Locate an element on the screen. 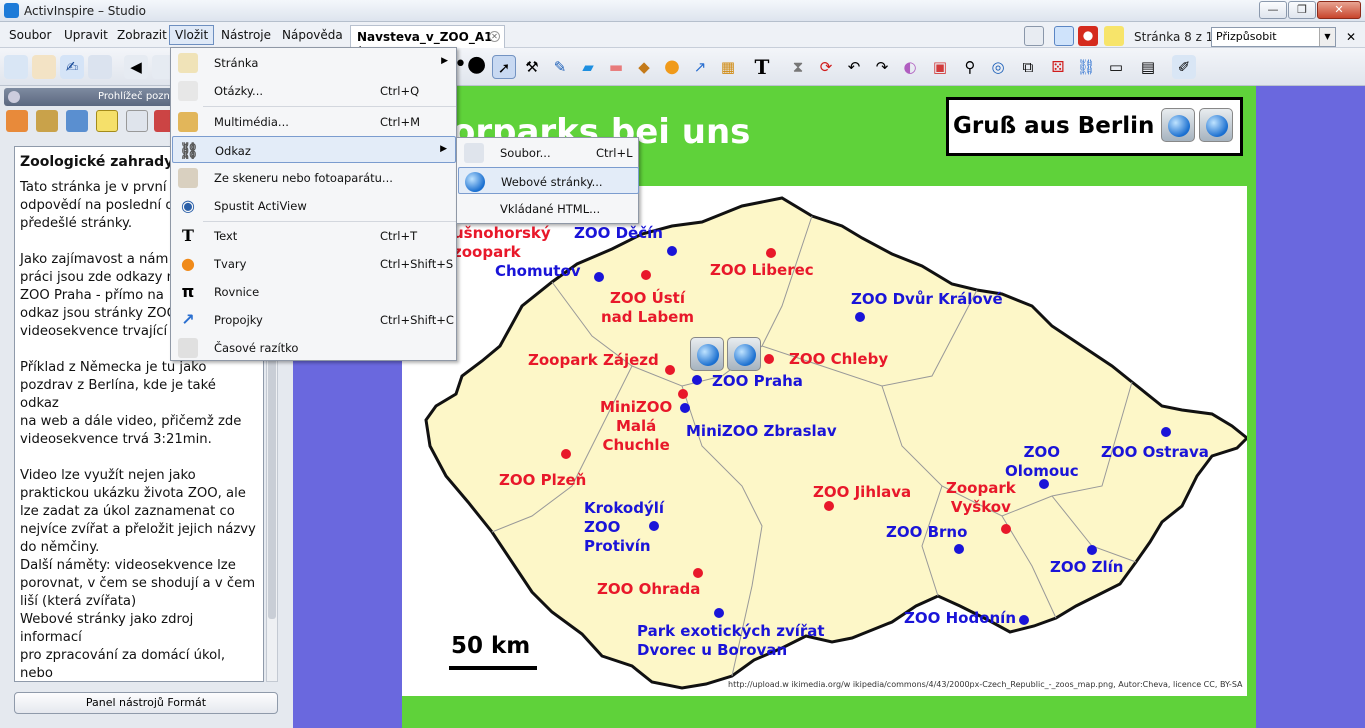 The height and width of the screenshot is (728, 1365). no-entry-icon is located at coordinates (1088, 36).